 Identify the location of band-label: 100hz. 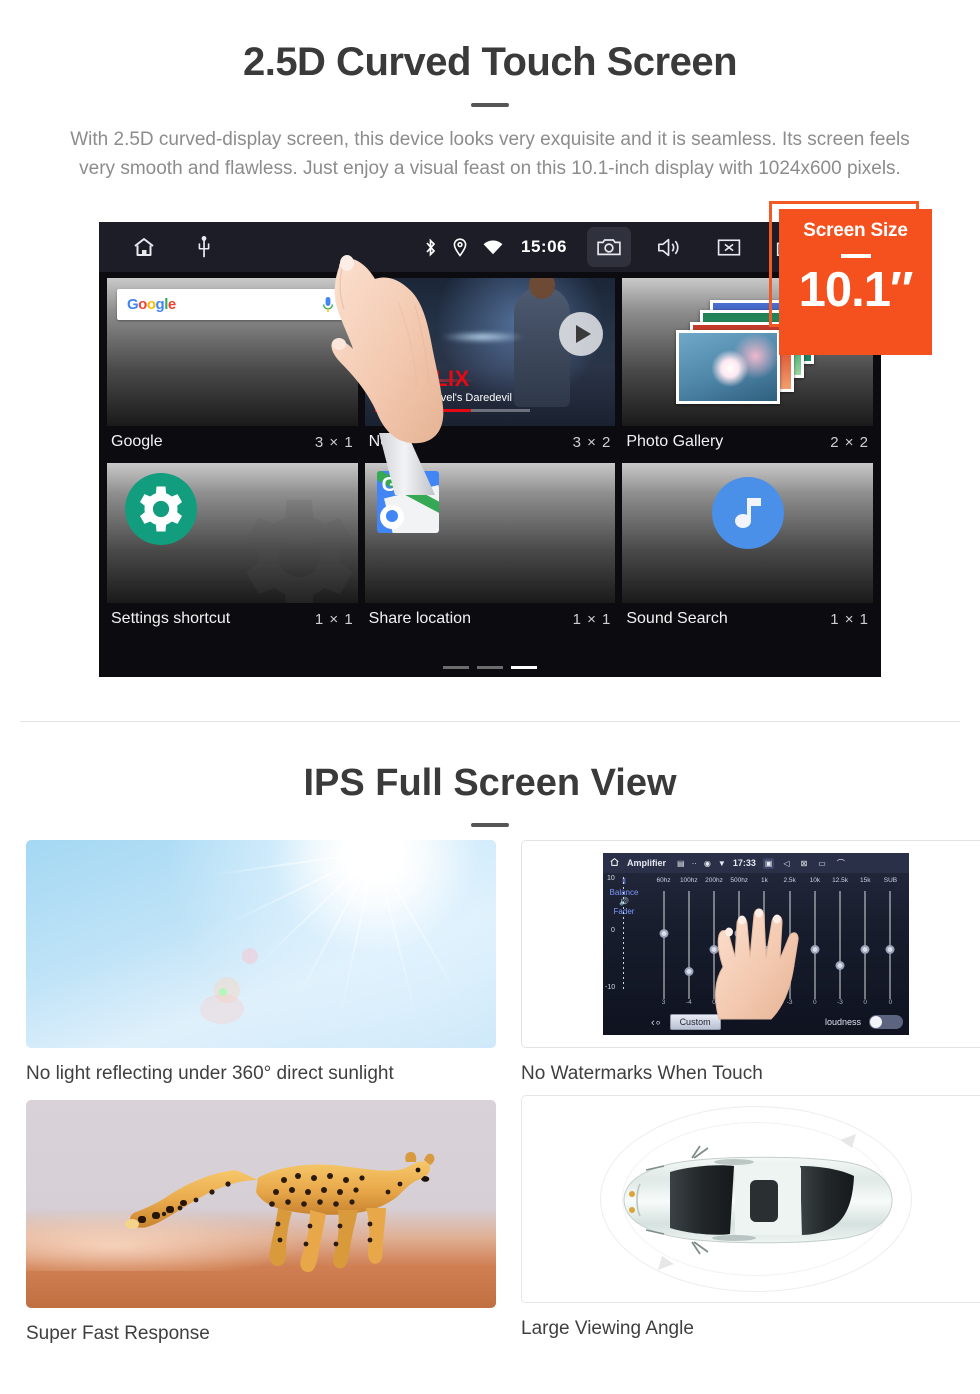
(688, 880).